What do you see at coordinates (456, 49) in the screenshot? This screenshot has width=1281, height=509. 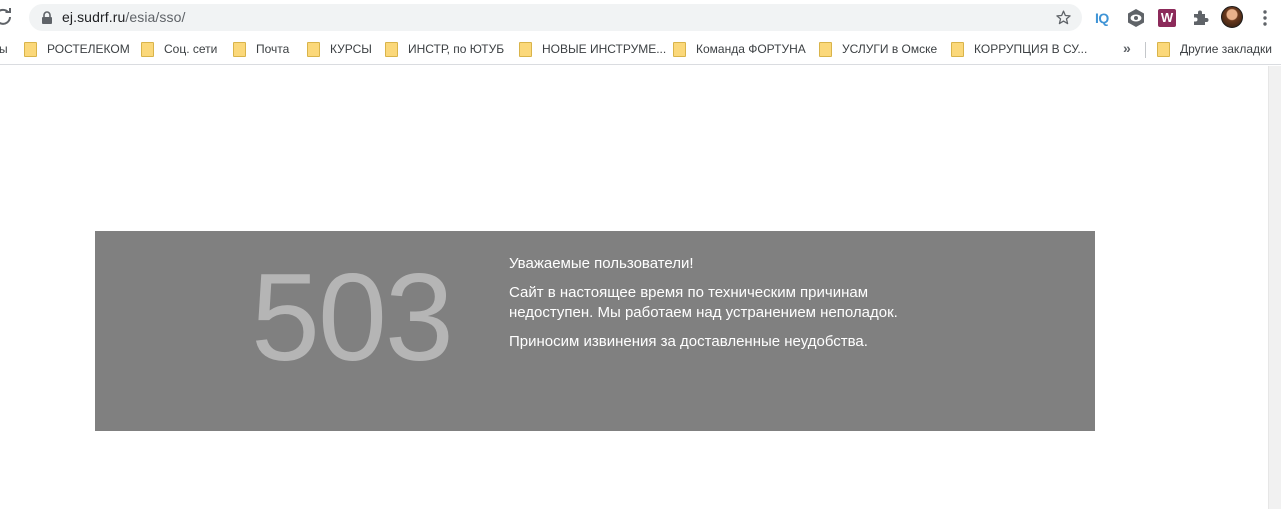 I see `bookmark-label: ИНСТР, по ЮТУБ` at bounding box center [456, 49].